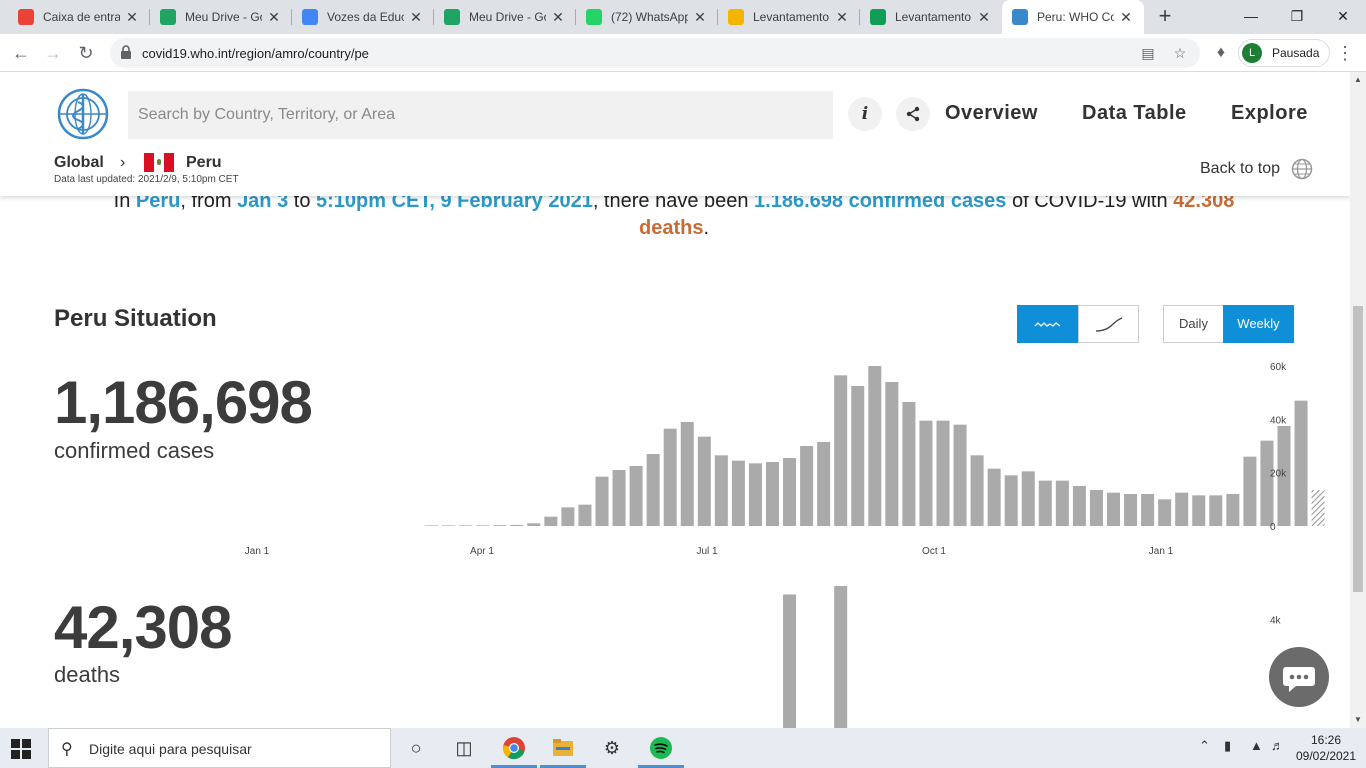 Image resolution: width=1366 pixels, height=768 pixels. Describe the element at coordinates (480, 115) in the screenshot. I see `country-search-input` at that location.